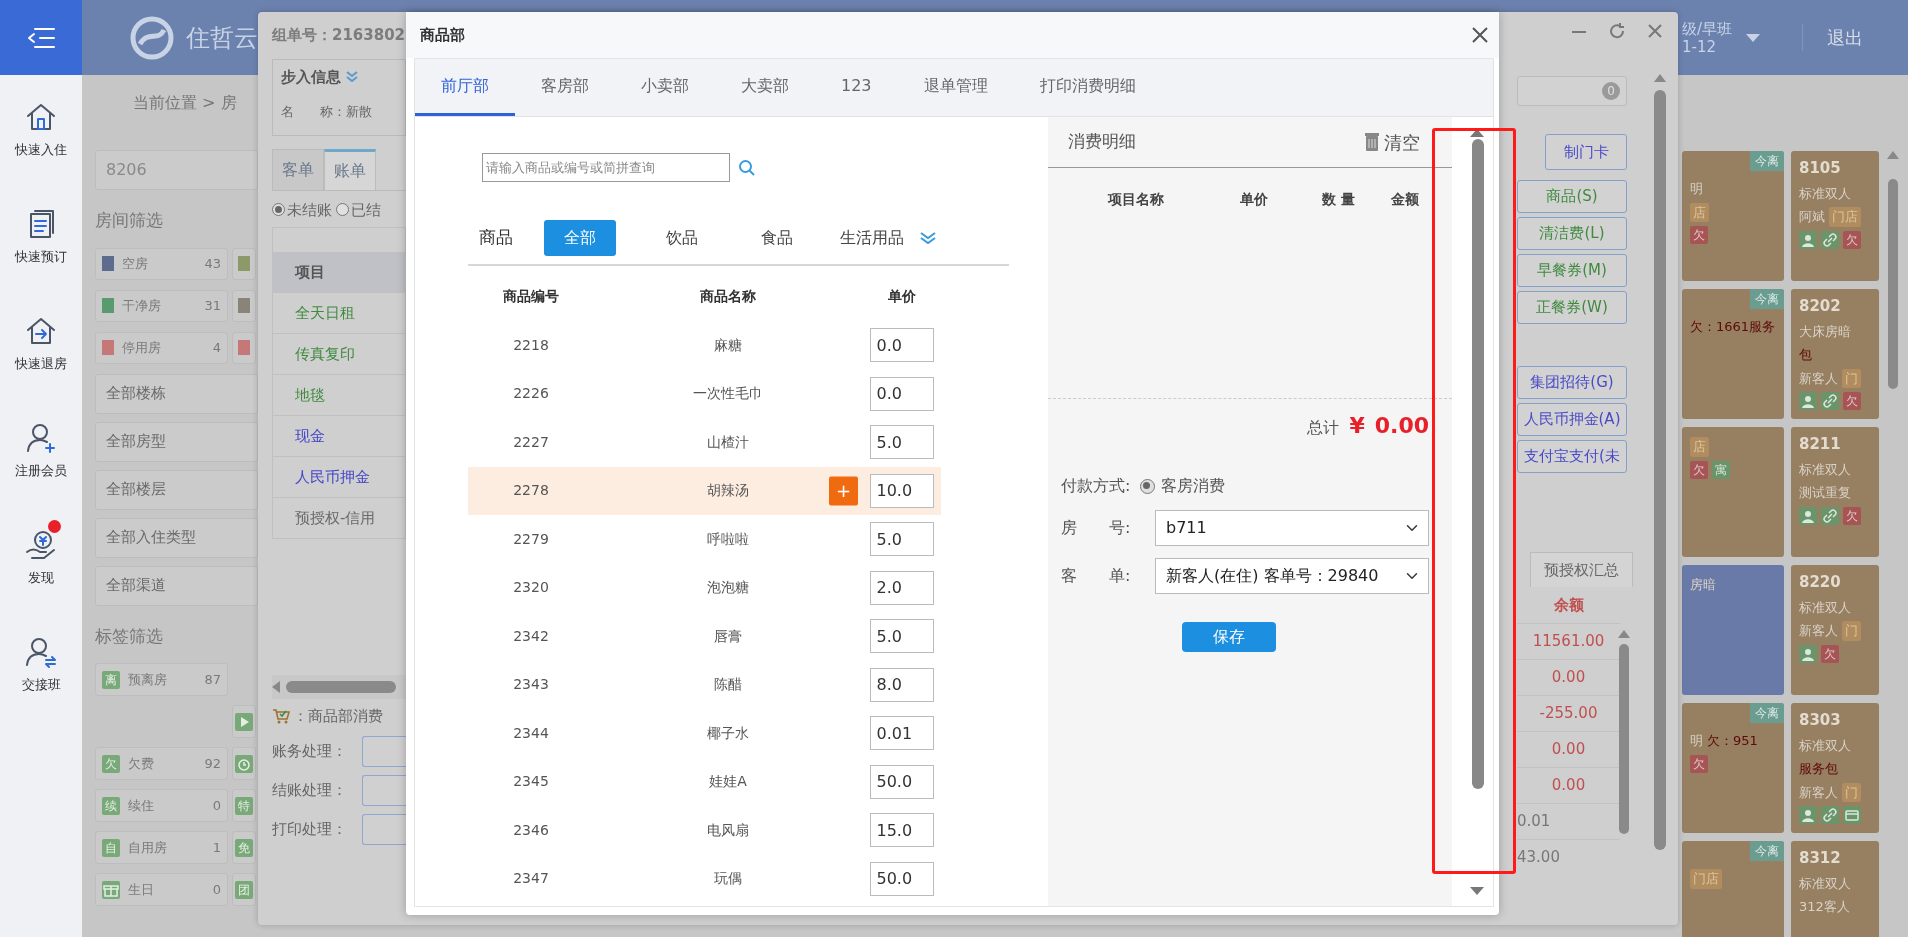  What do you see at coordinates (161, 679) in the screenshot?
I see `tag-filter: 离 预离房 87` at bounding box center [161, 679].